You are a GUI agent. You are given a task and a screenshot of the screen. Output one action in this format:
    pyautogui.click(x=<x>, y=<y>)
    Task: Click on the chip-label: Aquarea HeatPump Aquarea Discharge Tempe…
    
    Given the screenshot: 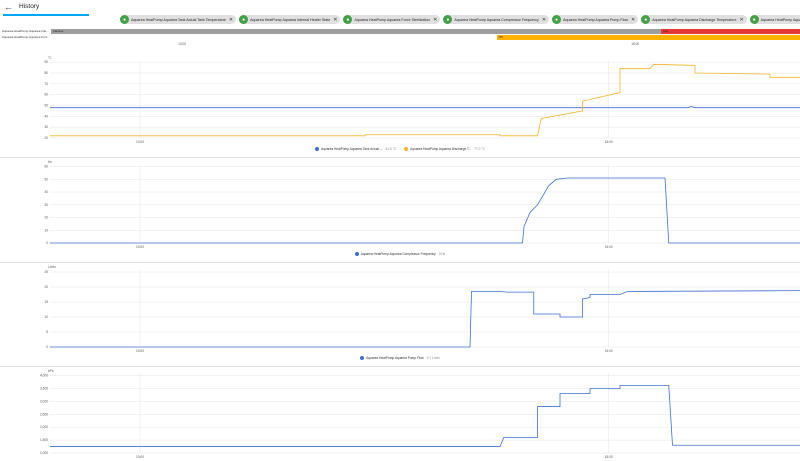 What is the action you would take?
    pyautogui.click(x=694, y=19)
    